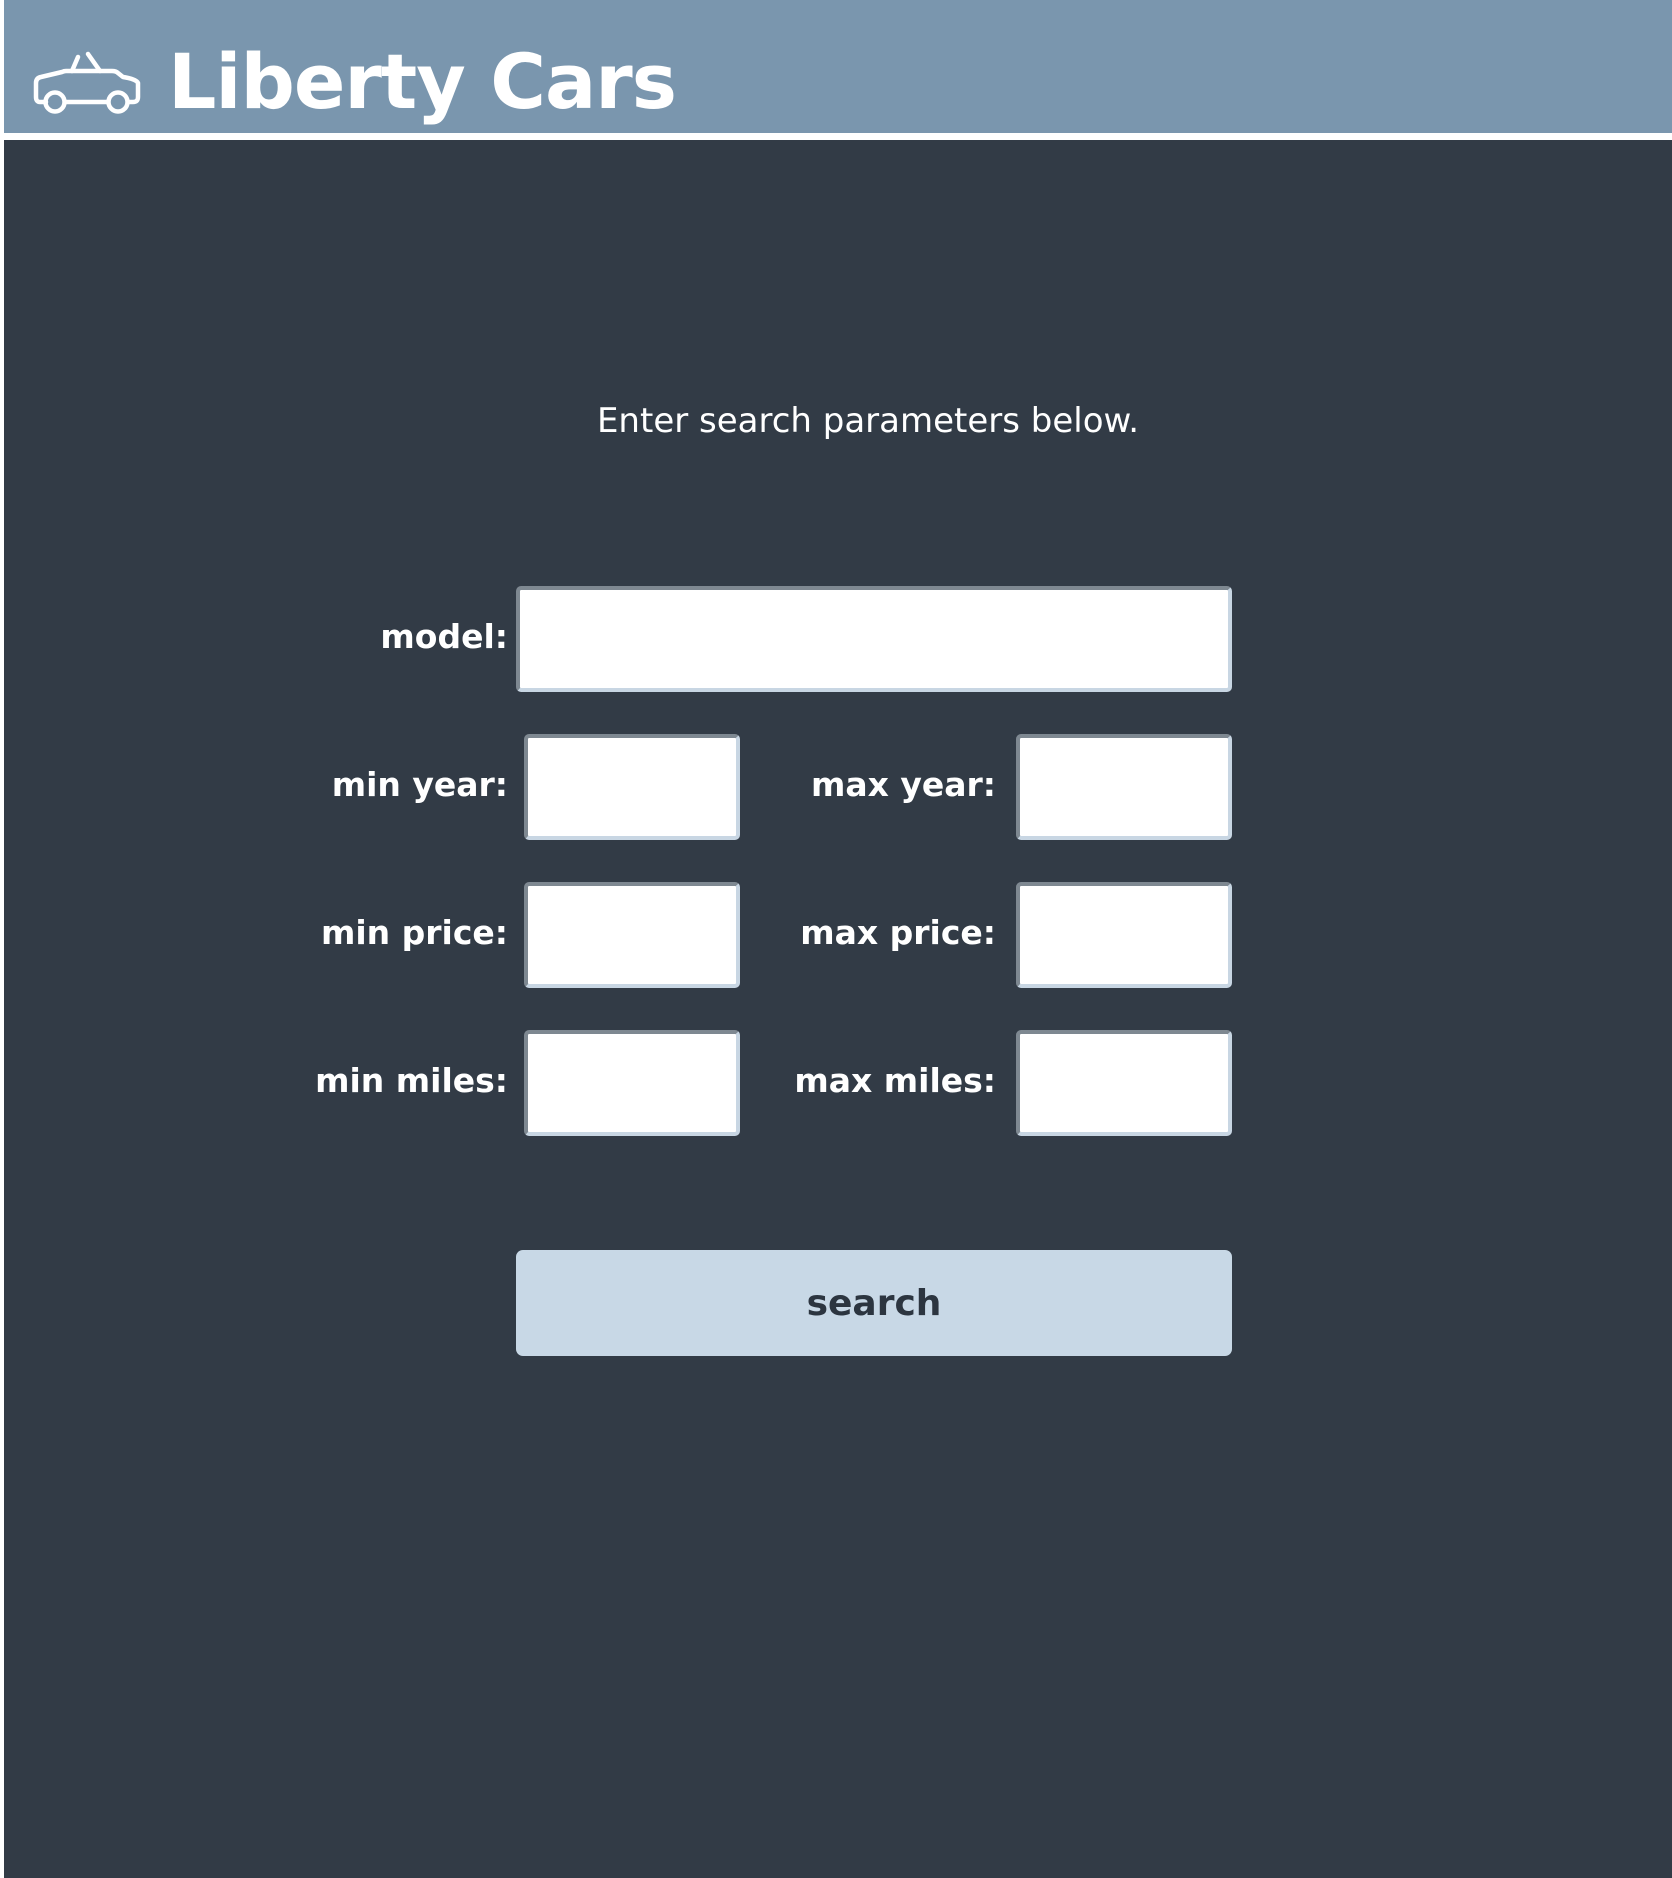 The width and height of the screenshot is (1672, 1878). What do you see at coordinates (898, 932) in the screenshot?
I see `max-price-label: max price:` at bounding box center [898, 932].